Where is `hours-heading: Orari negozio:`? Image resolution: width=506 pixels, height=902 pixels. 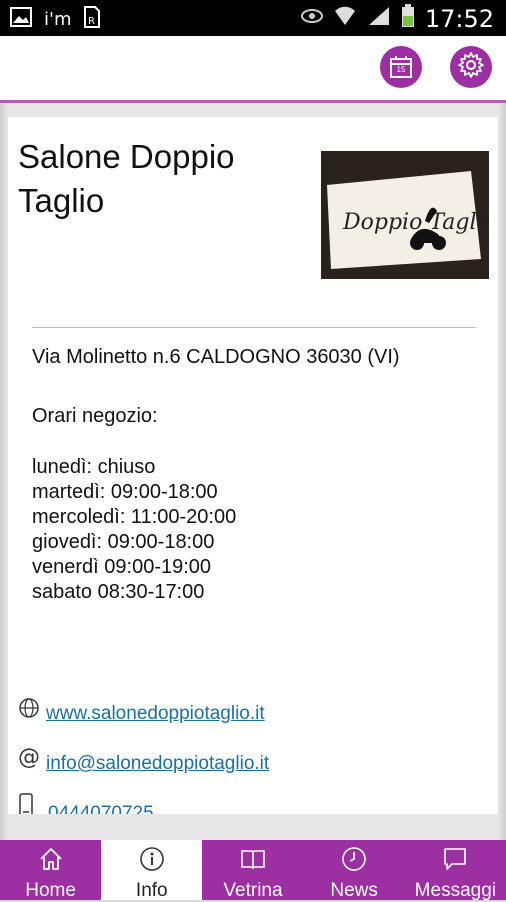 hours-heading: Orari negozio: is located at coordinates (95, 416).